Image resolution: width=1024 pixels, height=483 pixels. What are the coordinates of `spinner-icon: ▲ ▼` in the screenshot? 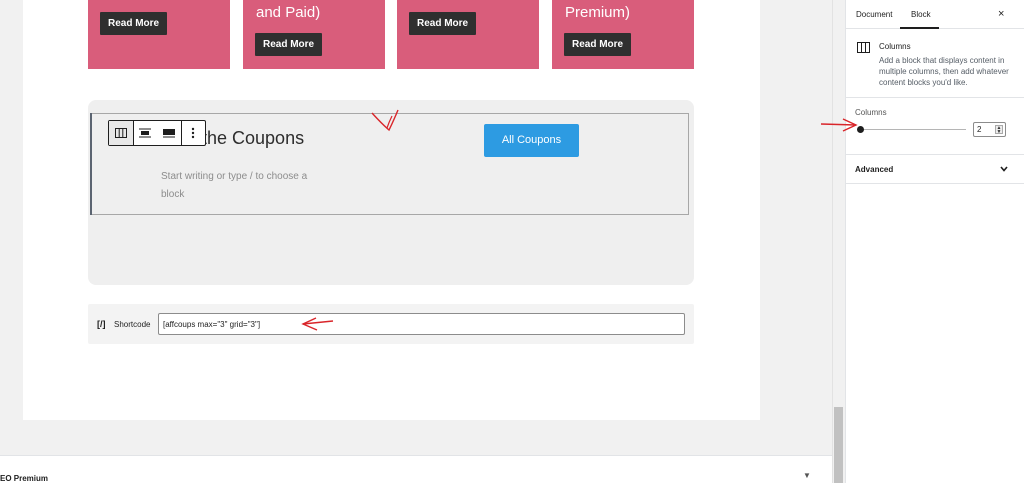 It's located at (999, 130).